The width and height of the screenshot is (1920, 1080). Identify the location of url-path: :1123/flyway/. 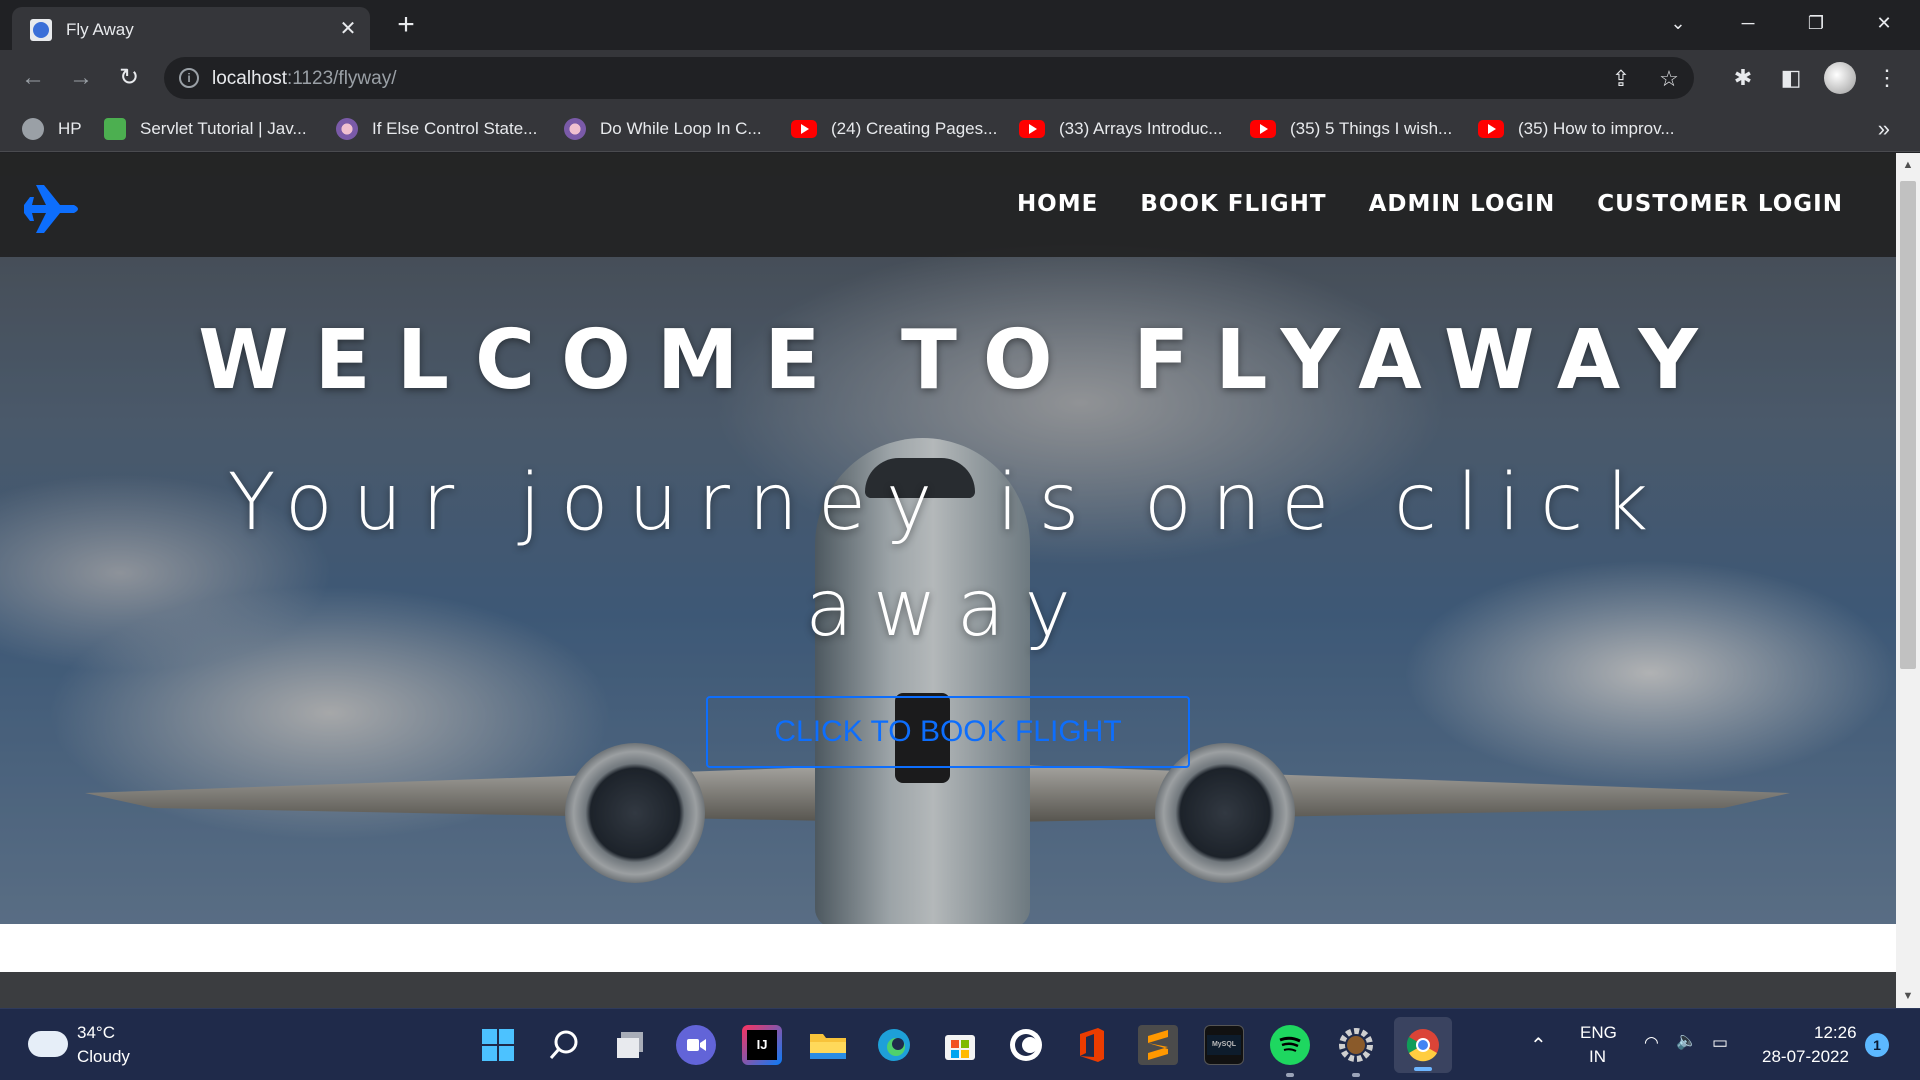
(342, 78).